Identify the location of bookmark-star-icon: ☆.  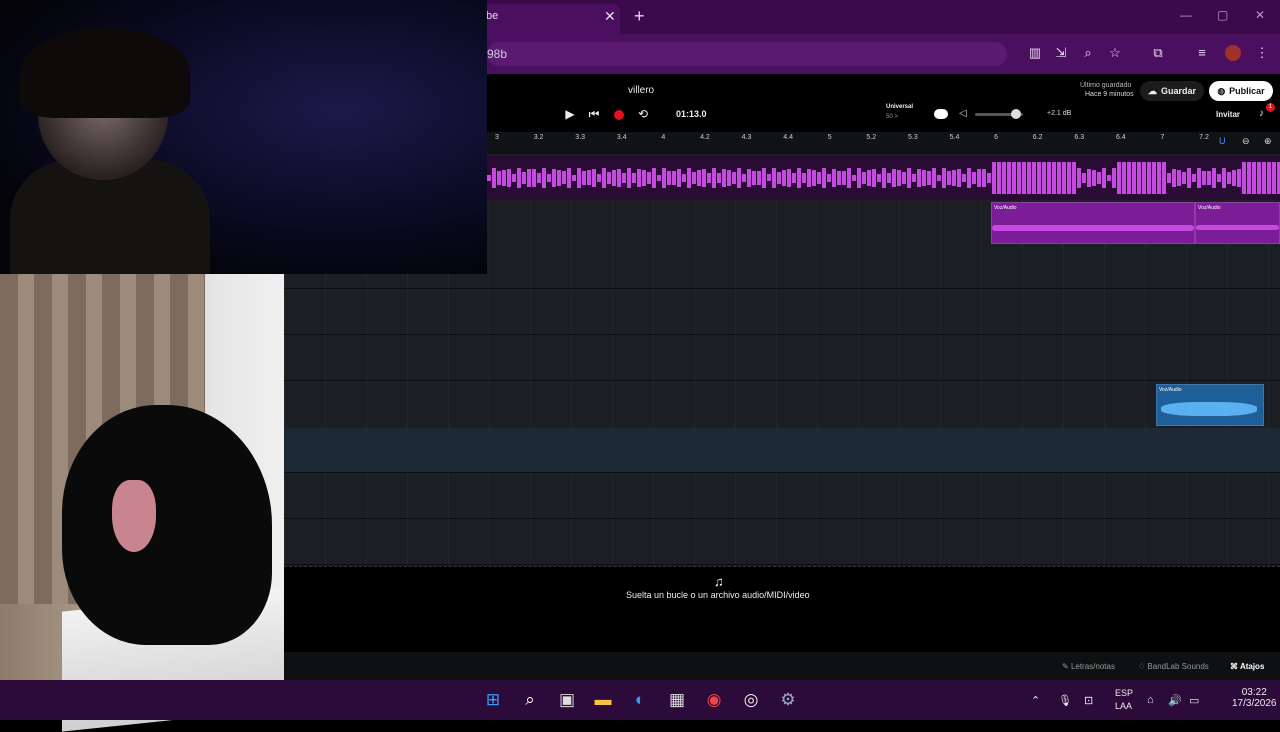
(1115, 53).